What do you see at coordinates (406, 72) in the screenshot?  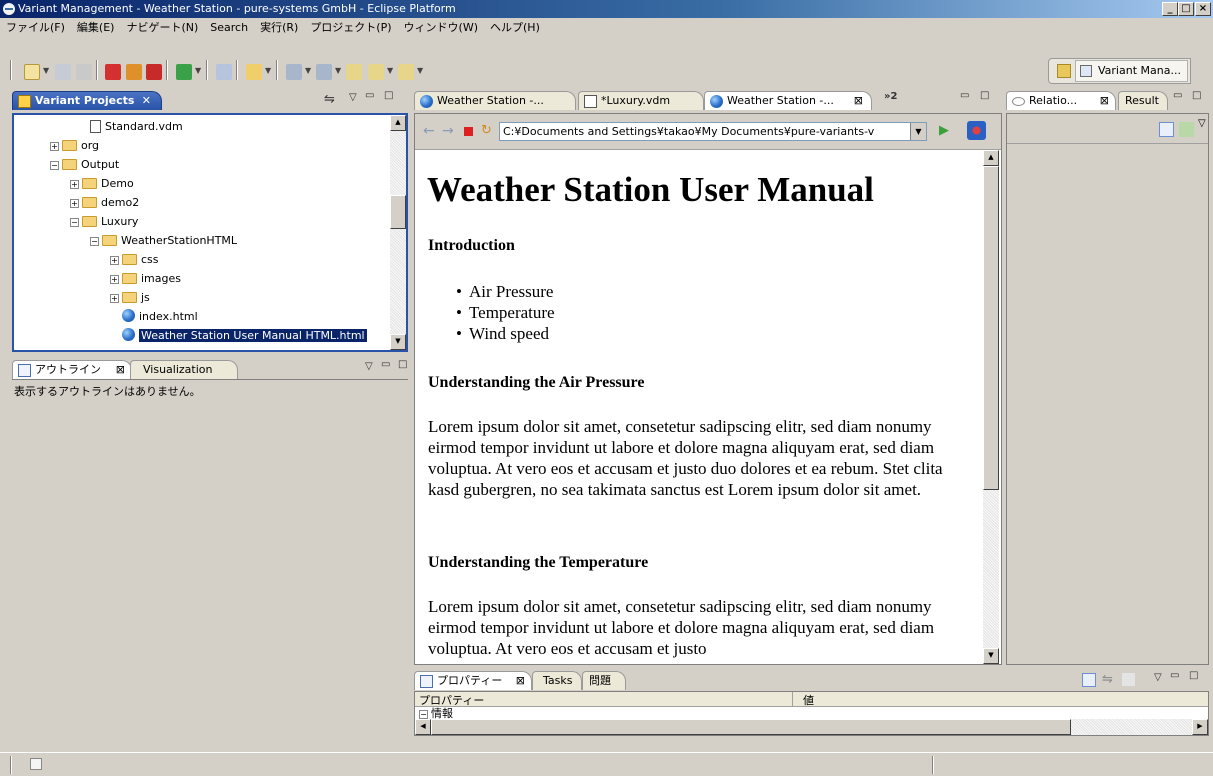 I see `forward-icon` at bounding box center [406, 72].